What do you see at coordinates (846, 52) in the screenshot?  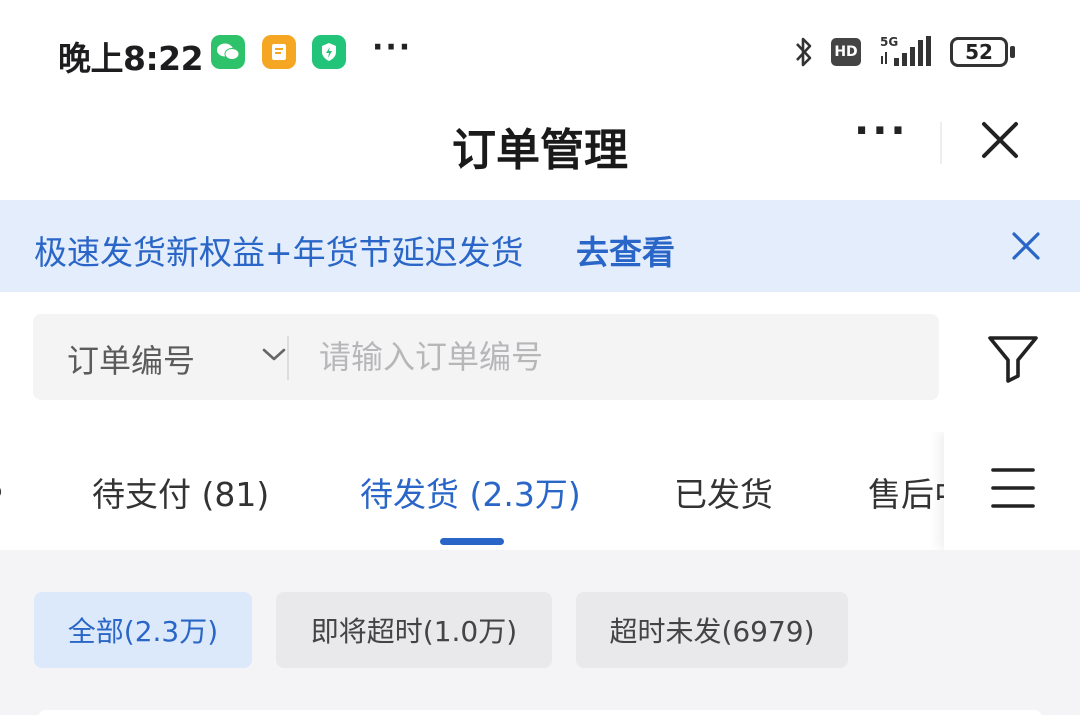 I see `hd-voice-icon: HD` at bounding box center [846, 52].